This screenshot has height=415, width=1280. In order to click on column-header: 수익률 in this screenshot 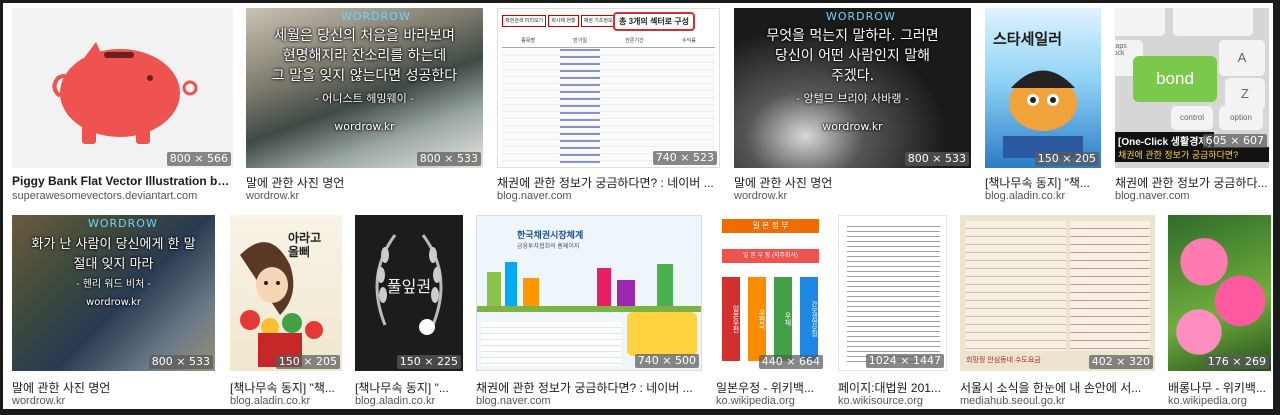, I will do `click(689, 41)`.